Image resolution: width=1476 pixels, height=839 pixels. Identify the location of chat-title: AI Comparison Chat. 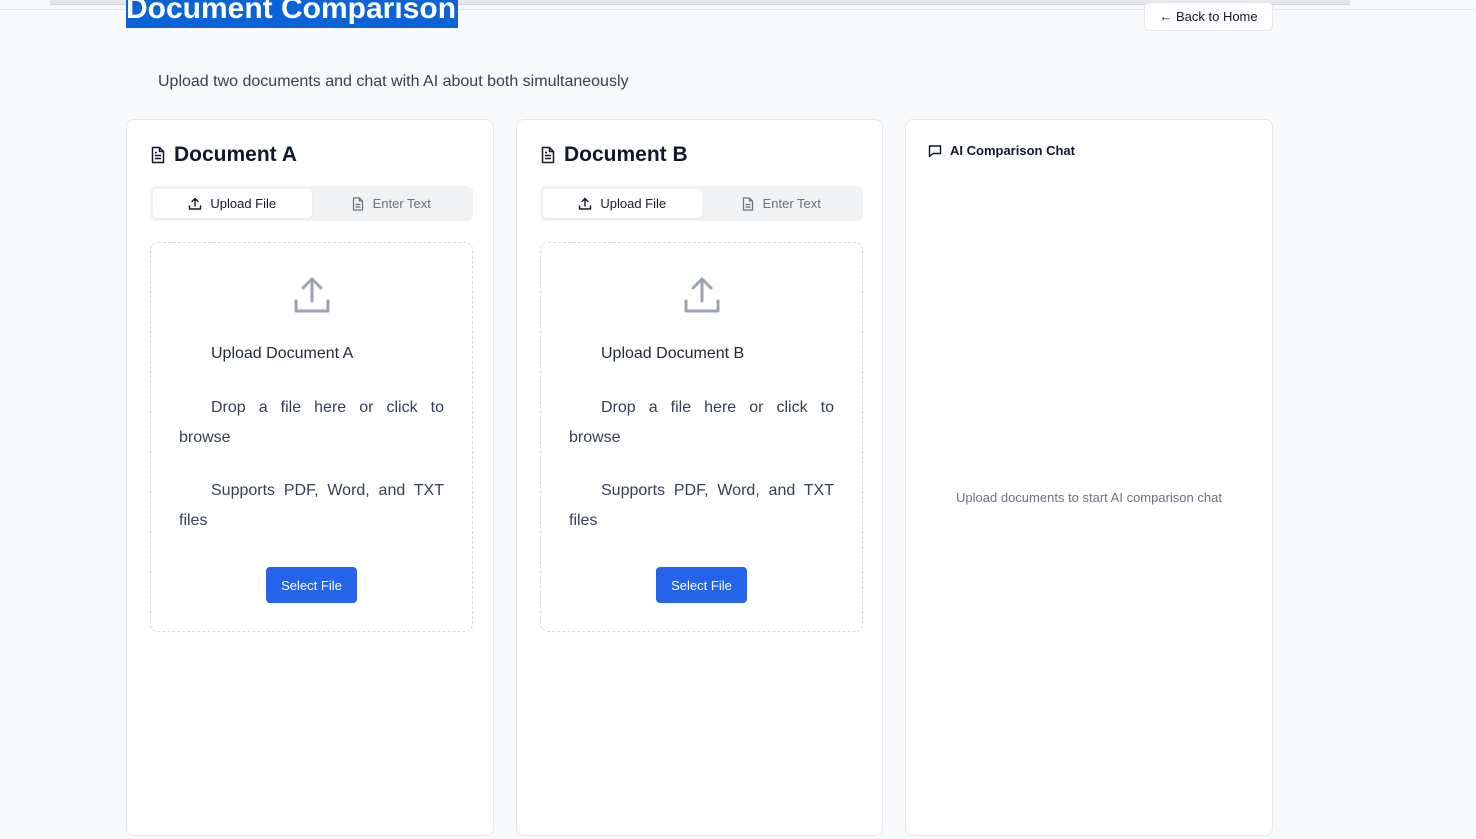
(1012, 150).